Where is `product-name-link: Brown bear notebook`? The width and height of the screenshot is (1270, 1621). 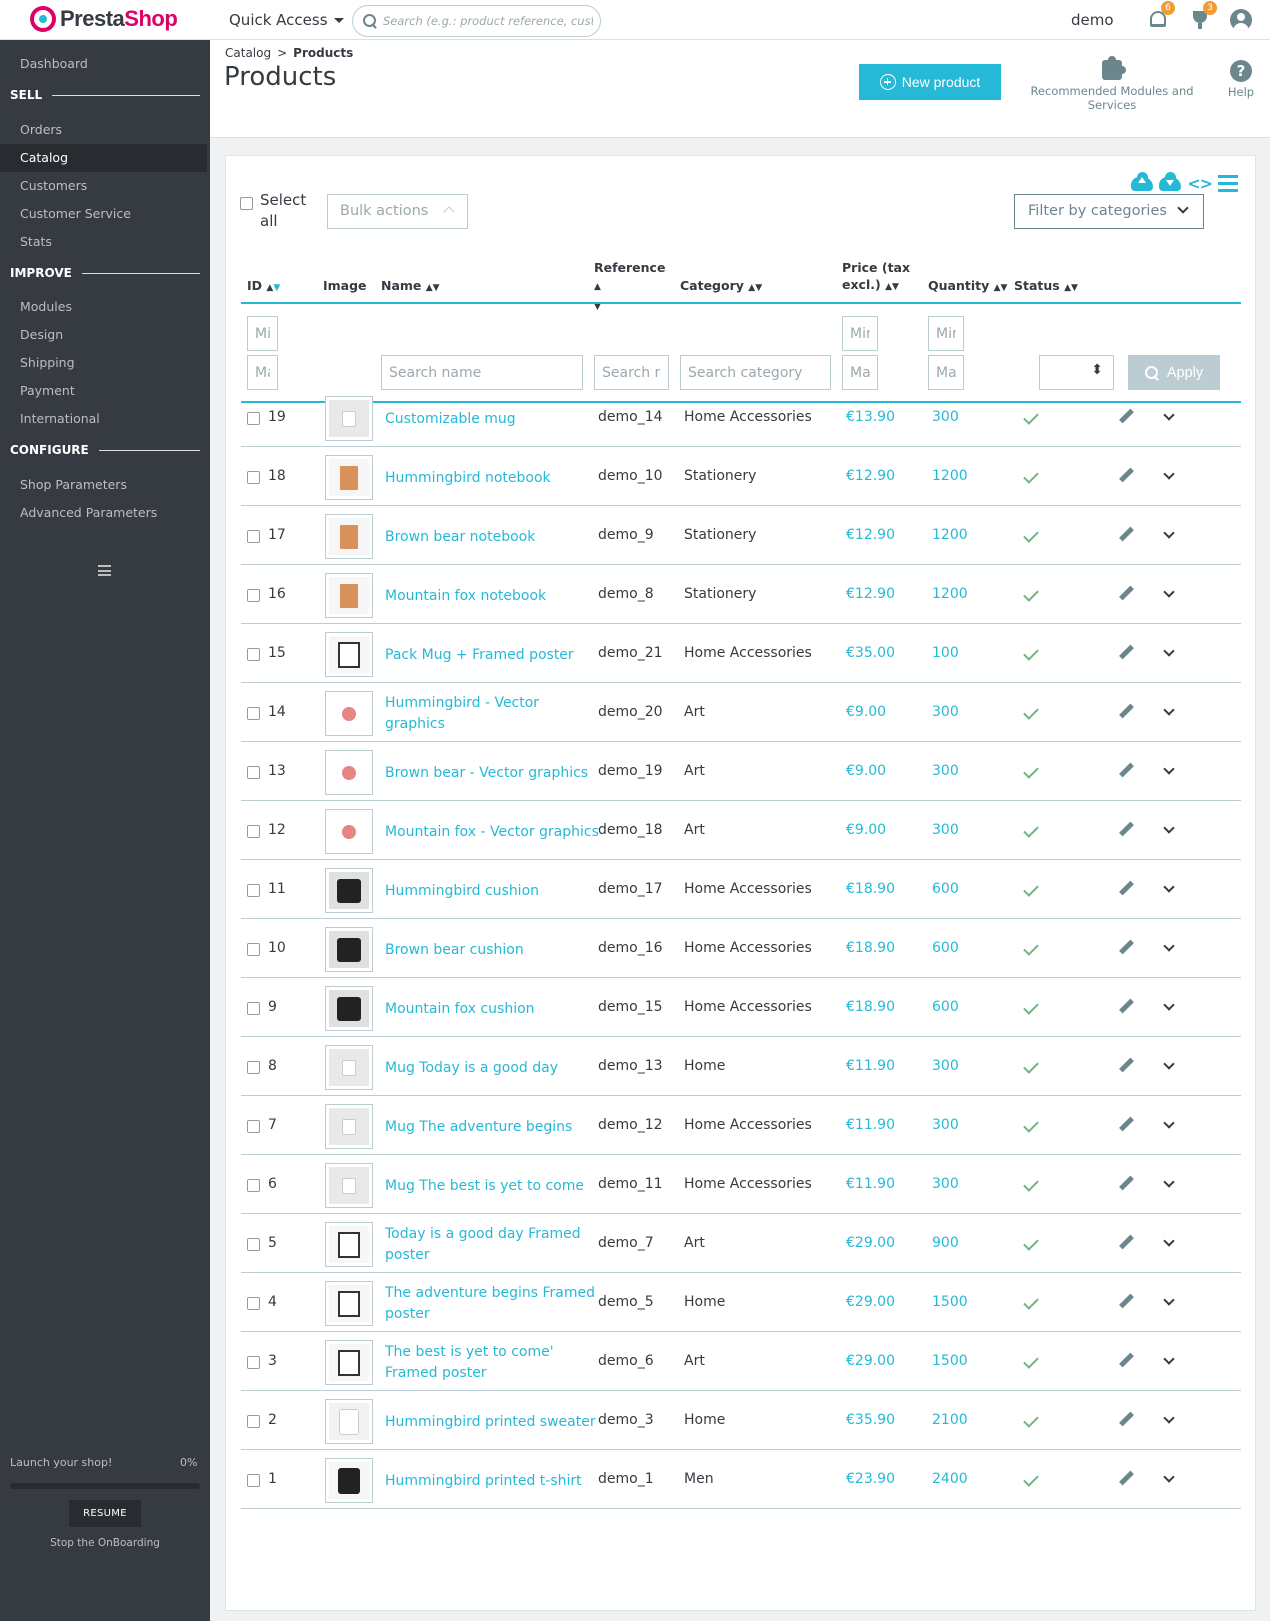 product-name-link: Brown bear notebook is located at coordinates (492, 537).